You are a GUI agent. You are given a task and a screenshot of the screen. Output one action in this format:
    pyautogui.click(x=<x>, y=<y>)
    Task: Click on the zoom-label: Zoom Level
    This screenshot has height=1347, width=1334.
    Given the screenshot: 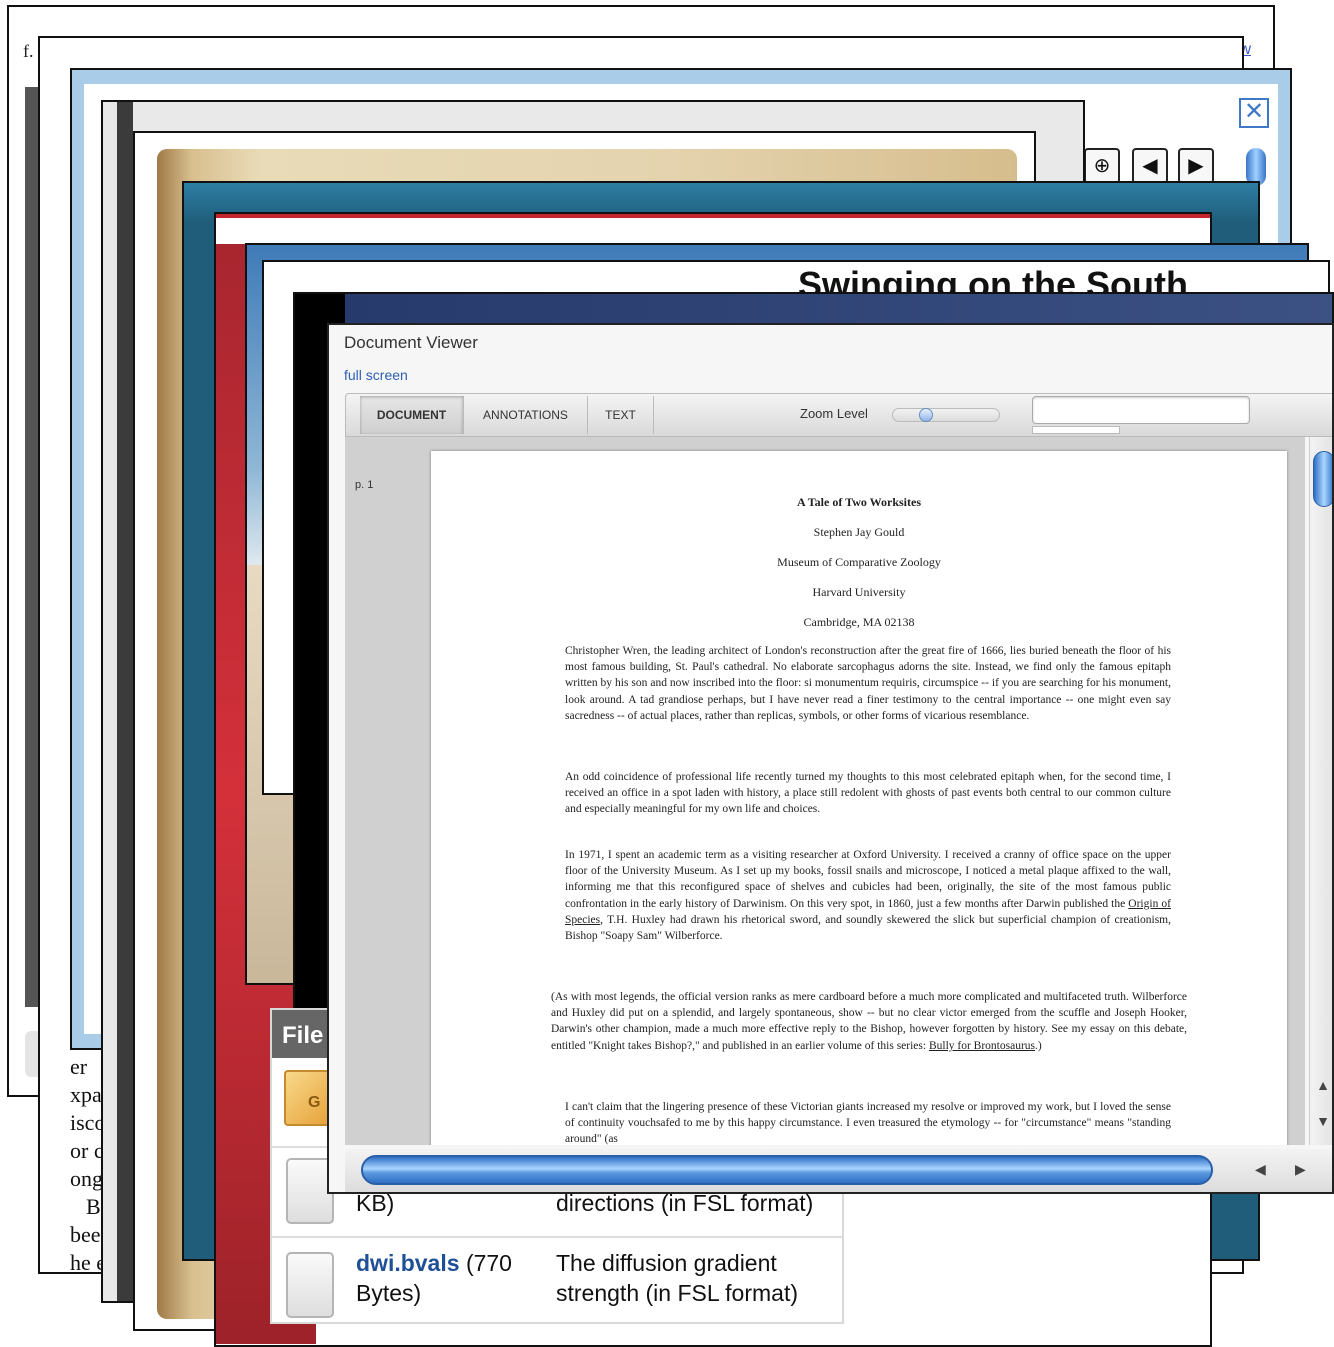 What is the action you would take?
    pyautogui.click(x=834, y=413)
    